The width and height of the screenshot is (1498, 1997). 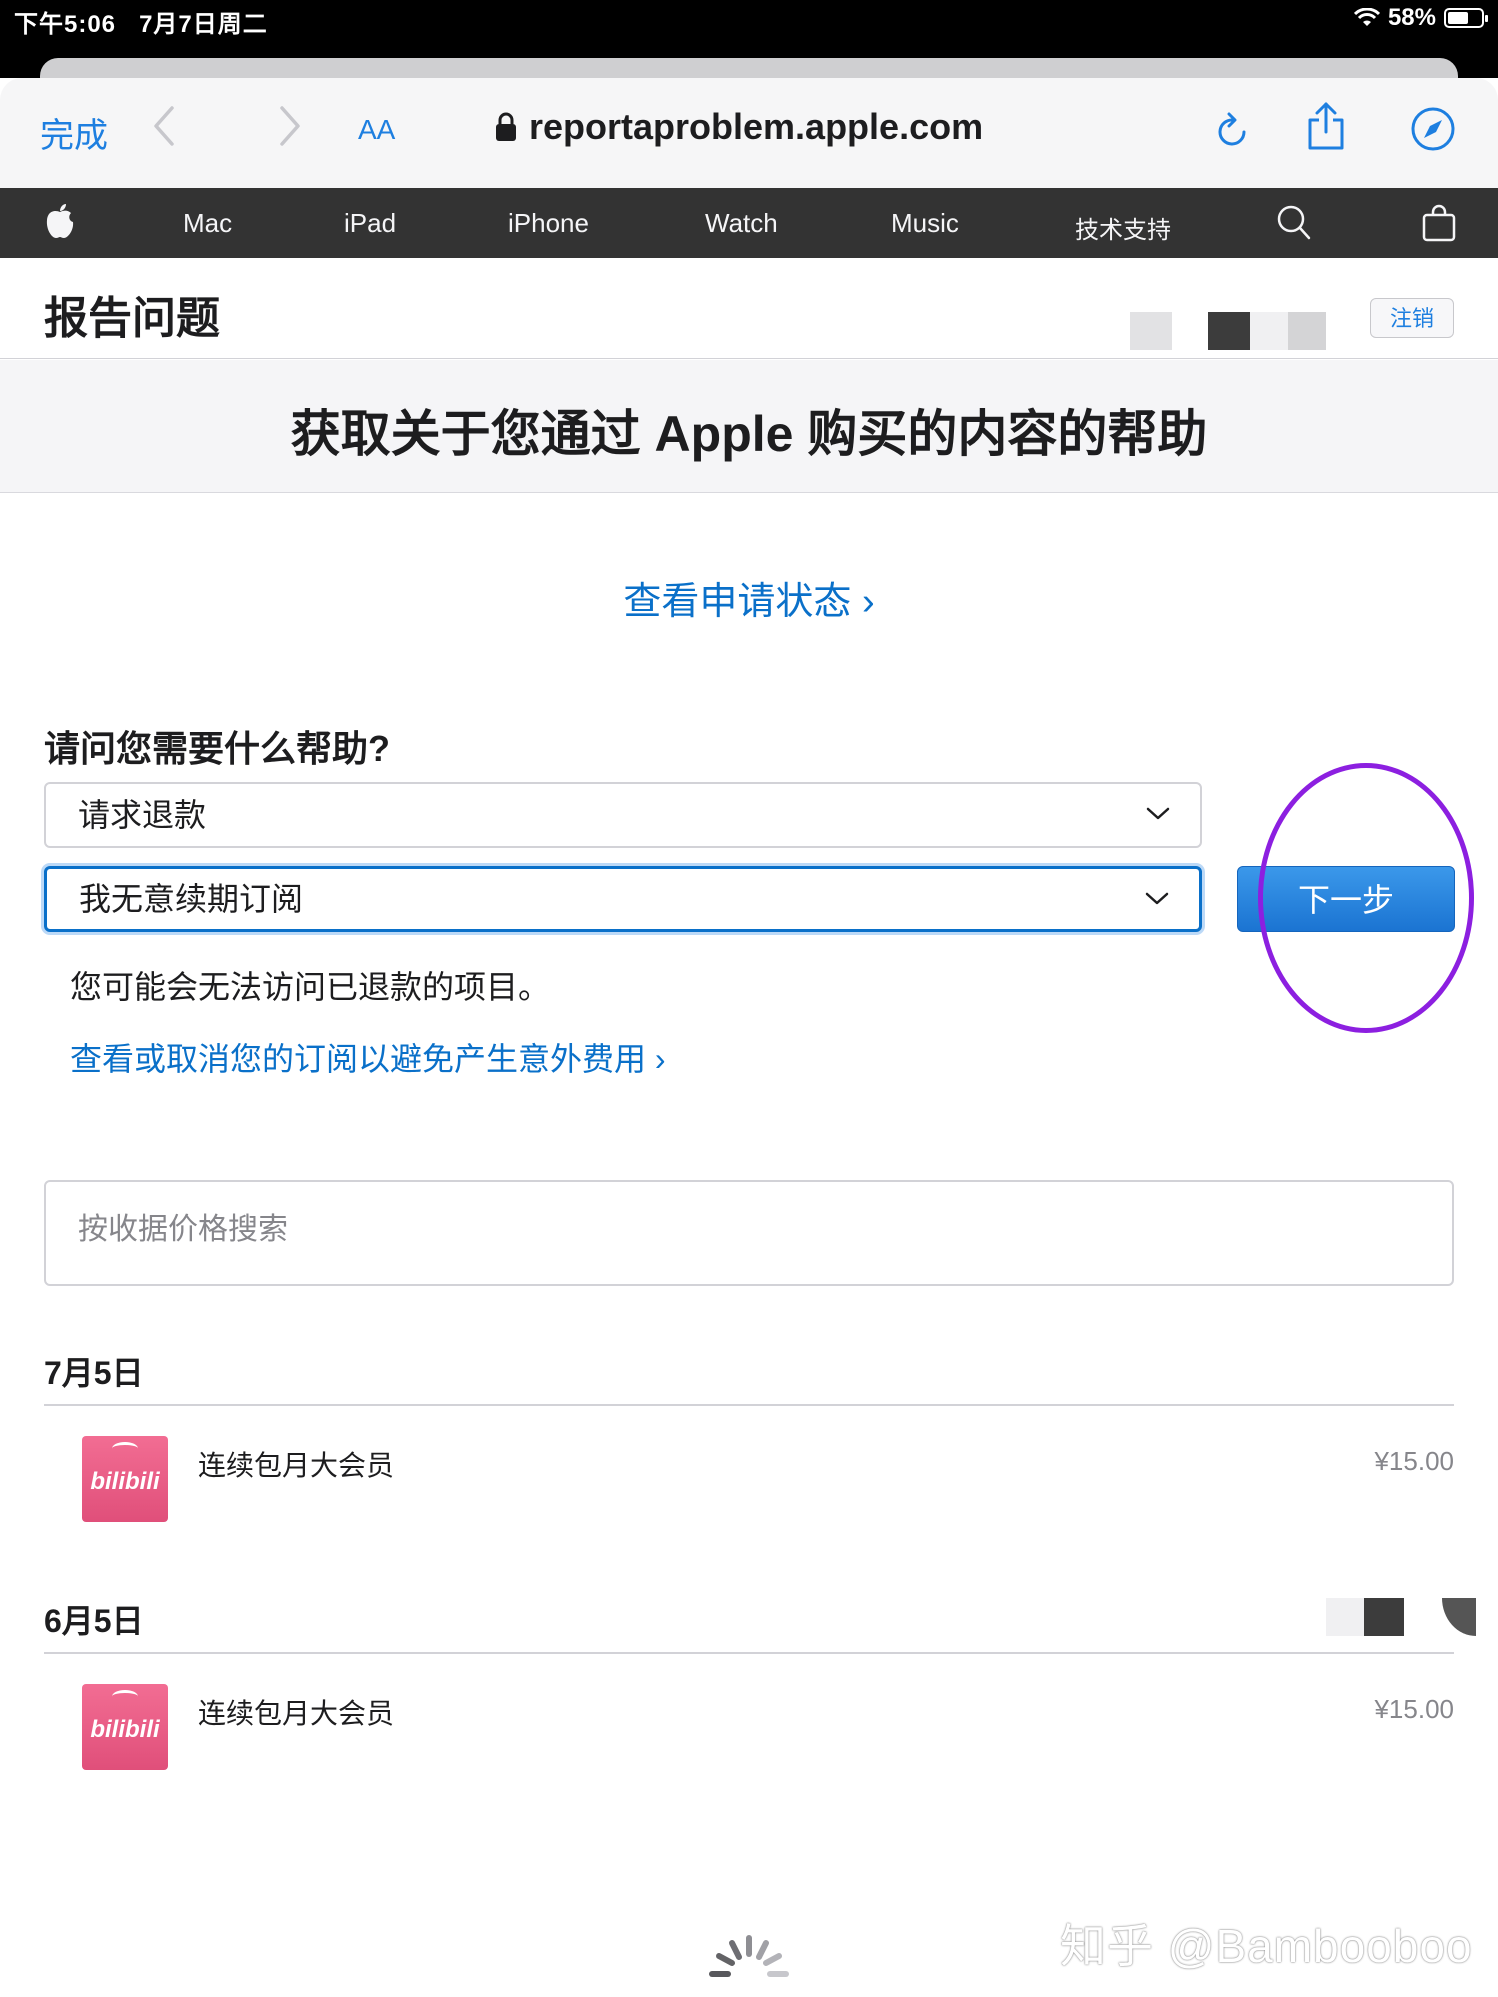 What do you see at coordinates (289, 126) in the screenshot?
I see `chevron-right-icon` at bounding box center [289, 126].